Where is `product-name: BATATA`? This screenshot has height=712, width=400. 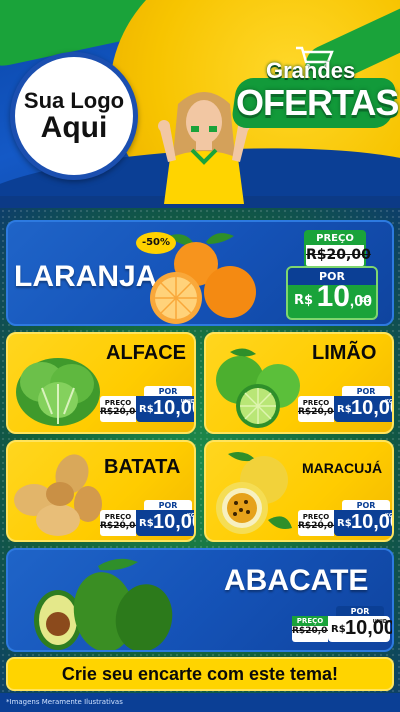
product-name: BATATA is located at coordinates (142, 467).